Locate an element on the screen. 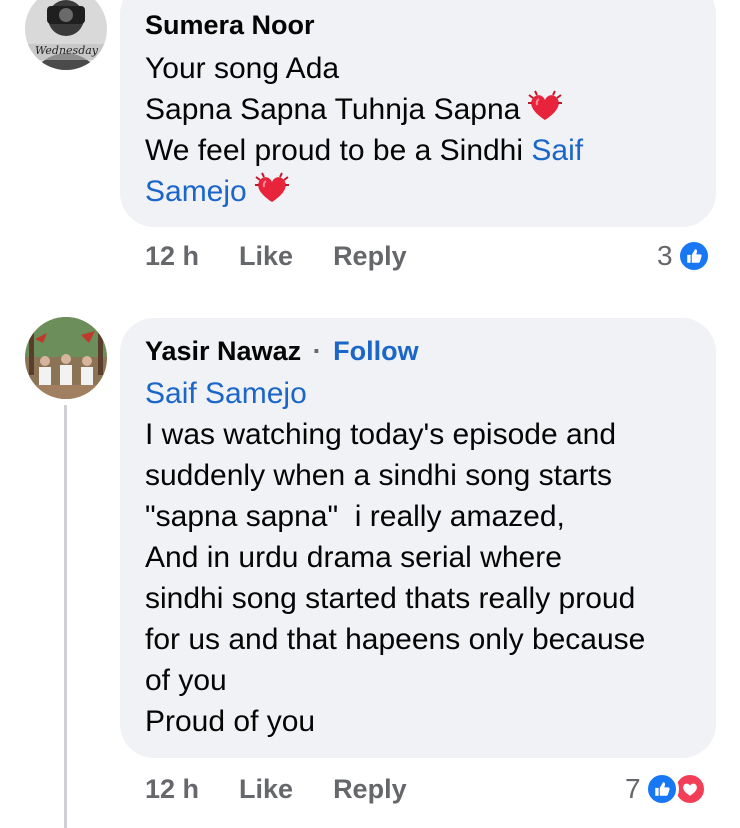 The image size is (740, 828). comment-author-row: Yasir Nawaz · Follow is located at coordinates (282, 351).